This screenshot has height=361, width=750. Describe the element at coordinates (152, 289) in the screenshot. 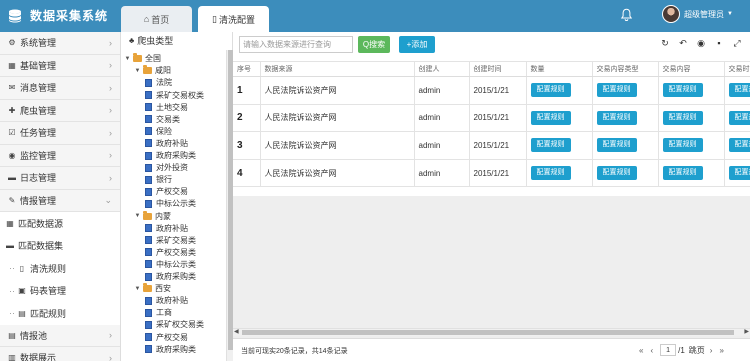

I see `tree-folder-node: ▼ 西安` at that location.